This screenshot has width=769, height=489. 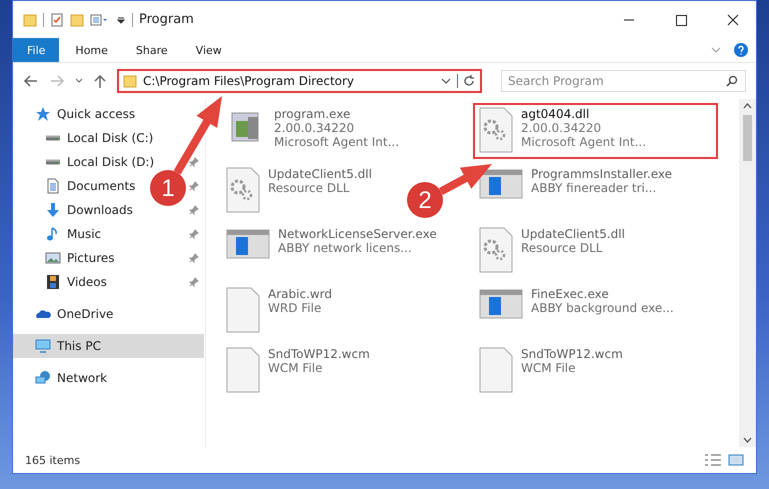 I want to click on address-field: C:\Program Files\Program Directory, so click(x=299, y=81).